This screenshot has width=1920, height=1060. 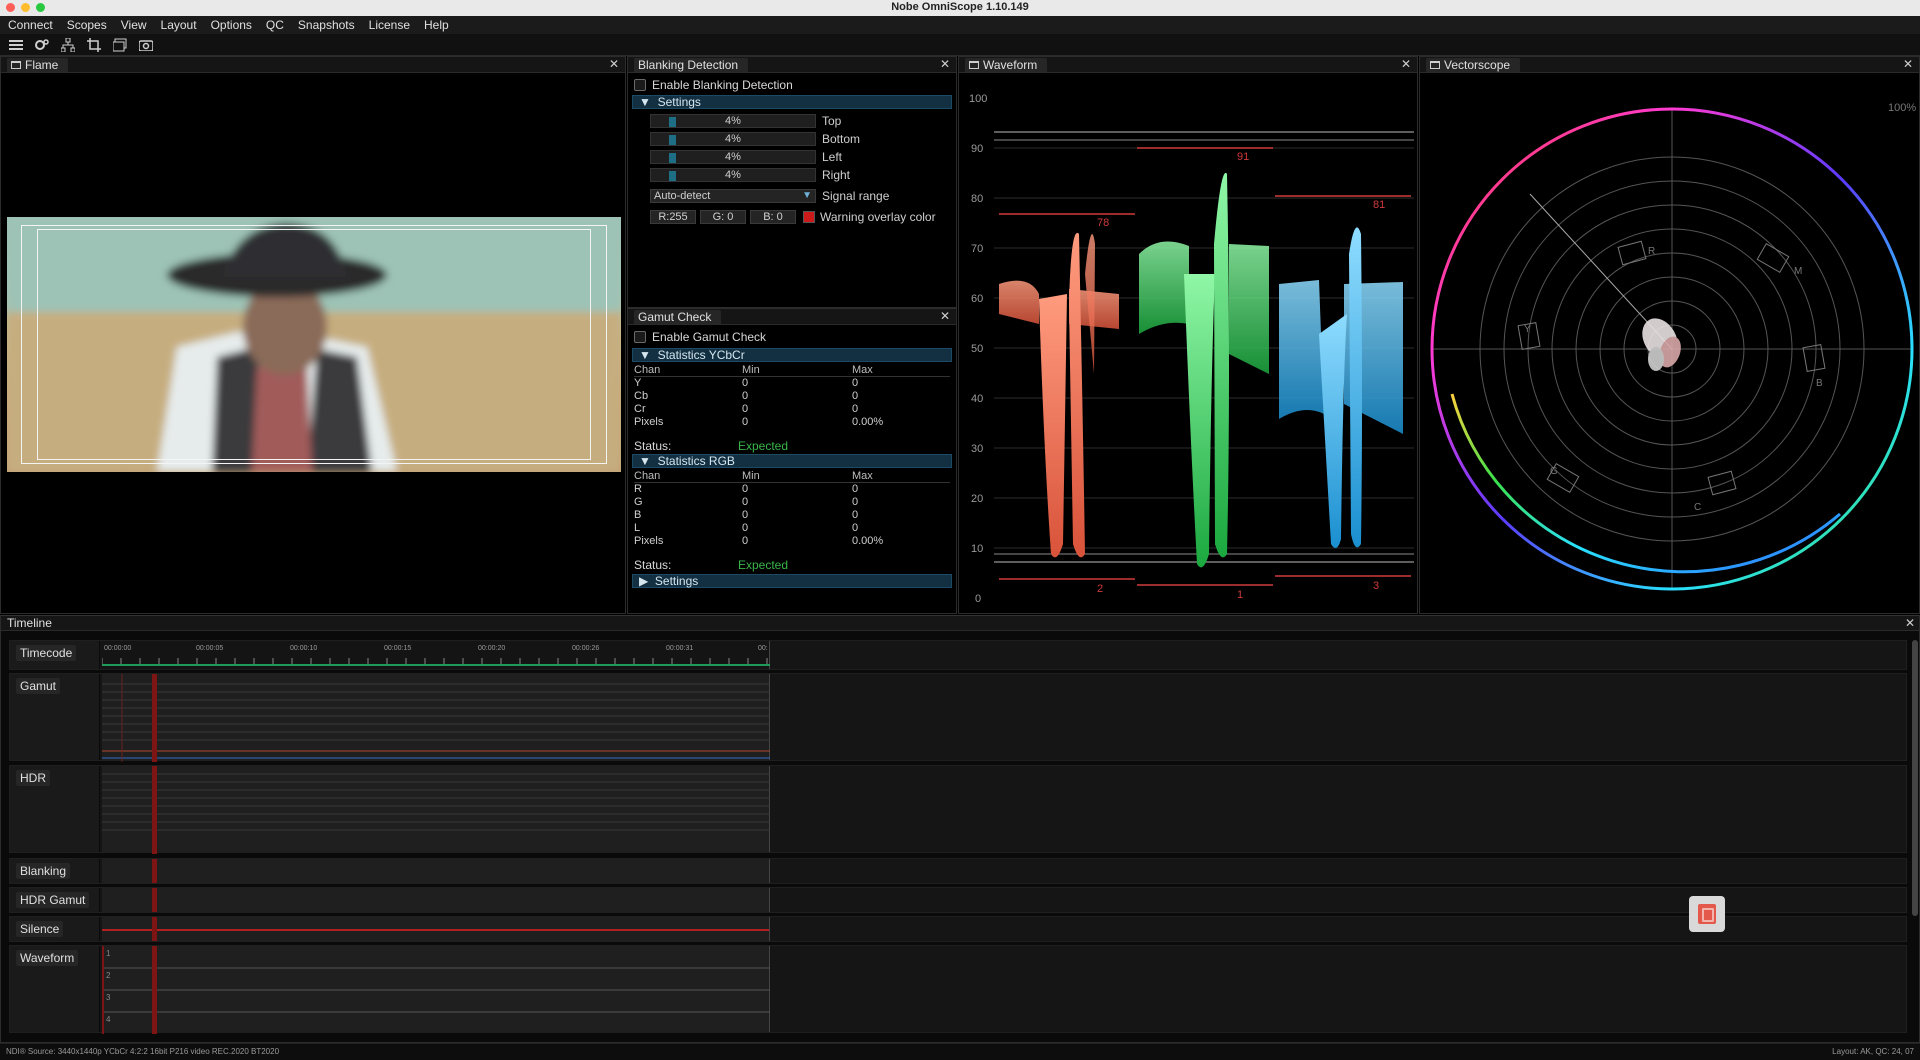 What do you see at coordinates (638, 383) in the screenshot?
I see `cell: Y` at bounding box center [638, 383].